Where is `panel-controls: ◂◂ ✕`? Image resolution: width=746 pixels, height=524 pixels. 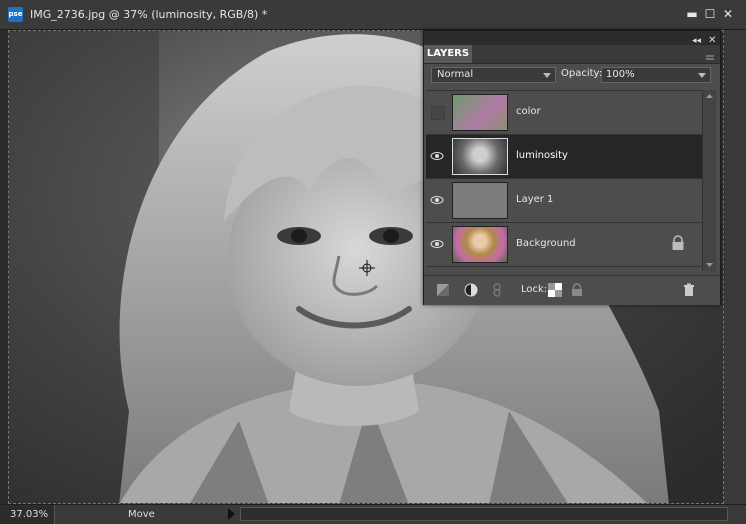 panel-controls: ◂◂ ✕ is located at coordinates (704, 40).